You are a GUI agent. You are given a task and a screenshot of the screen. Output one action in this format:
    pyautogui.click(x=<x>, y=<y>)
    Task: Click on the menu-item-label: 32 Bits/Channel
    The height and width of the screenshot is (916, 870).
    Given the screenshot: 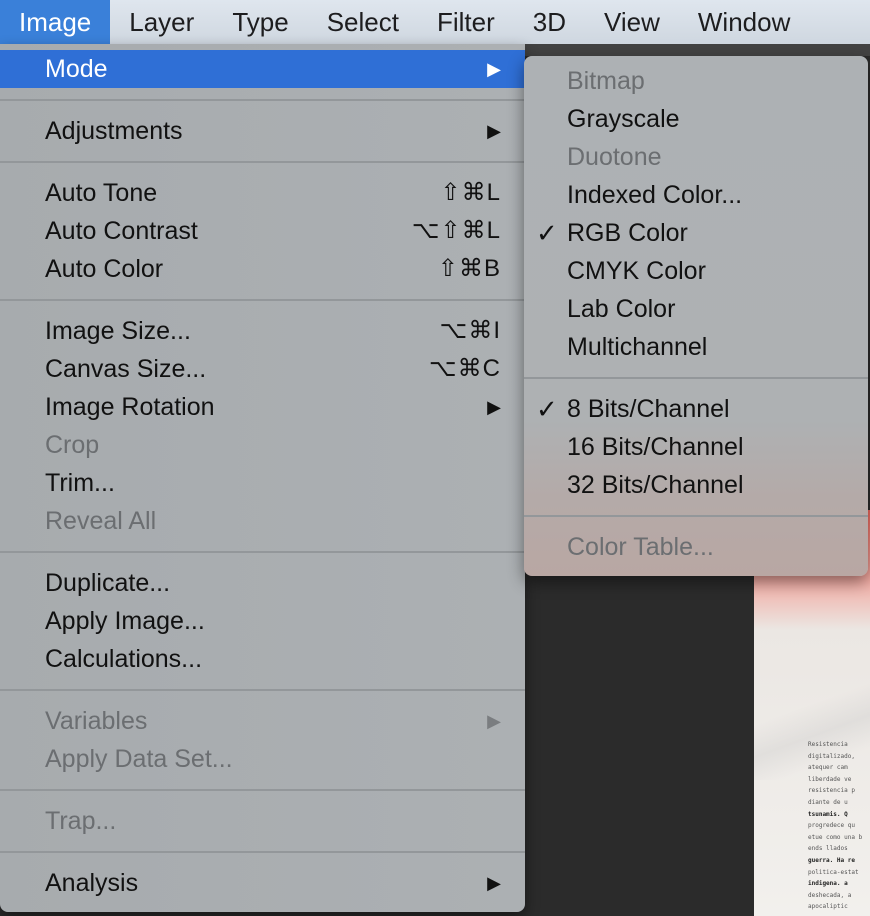 What is the action you would take?
    pyautogui.click(x=655, y=485)
    